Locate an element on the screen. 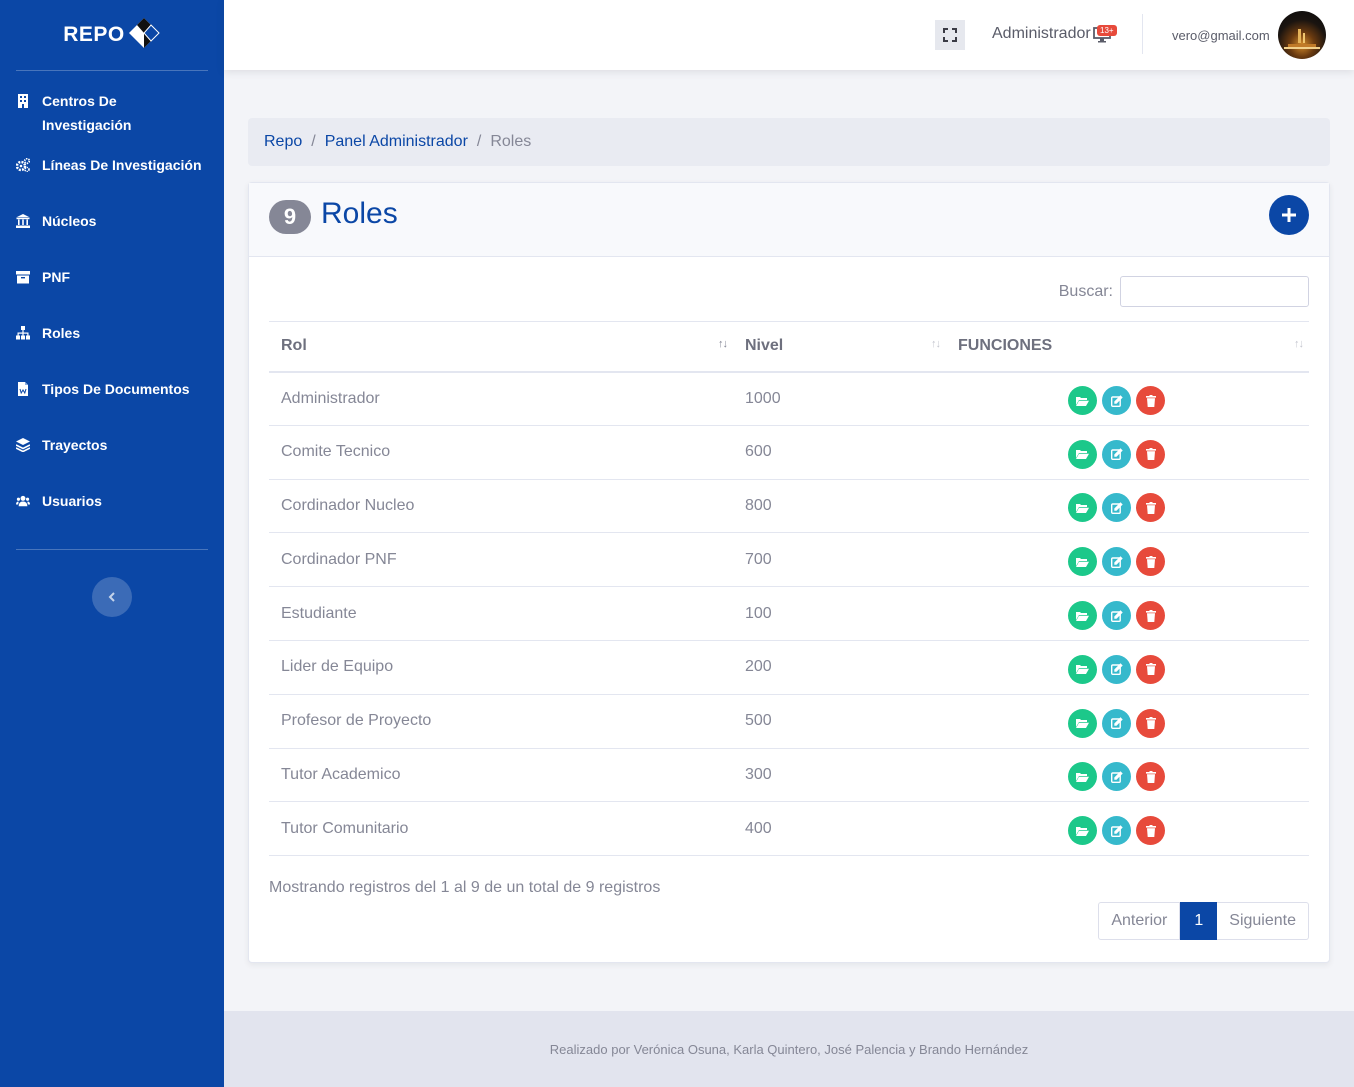  column-header-funciones: FUNCIONES ↑↓ is located at coordinates (1127, 347).